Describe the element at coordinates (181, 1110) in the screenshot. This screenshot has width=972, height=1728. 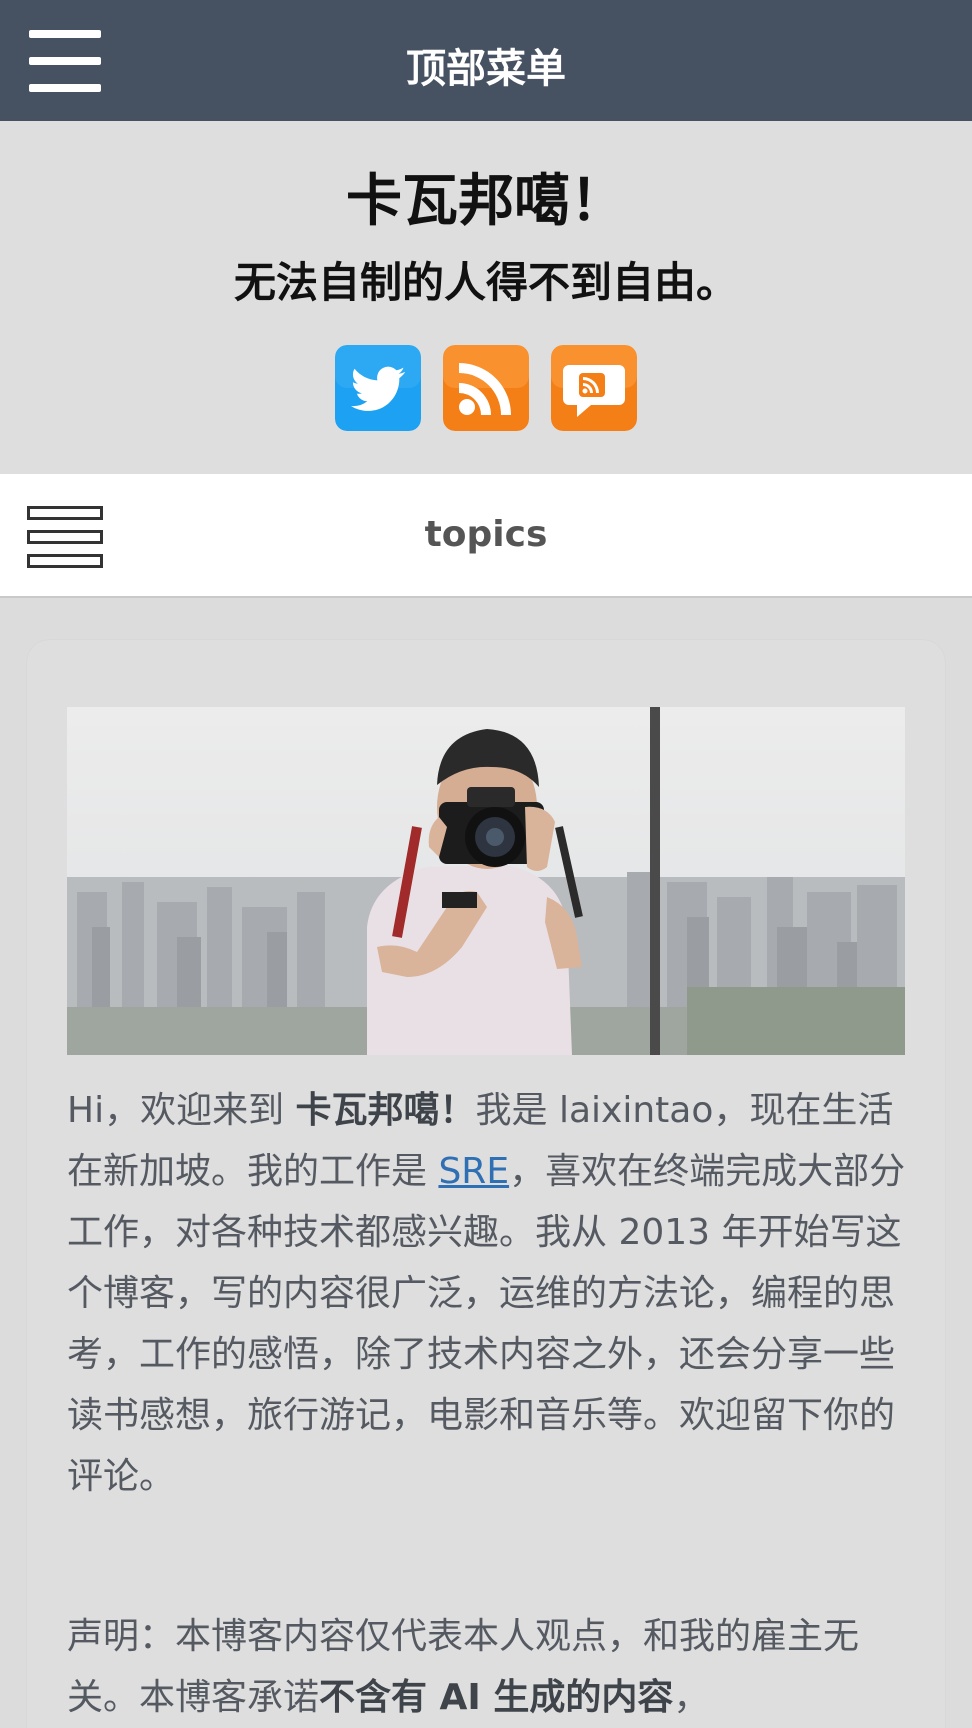
I see `intro-text-1: Hi，欢迎来到` at that location.